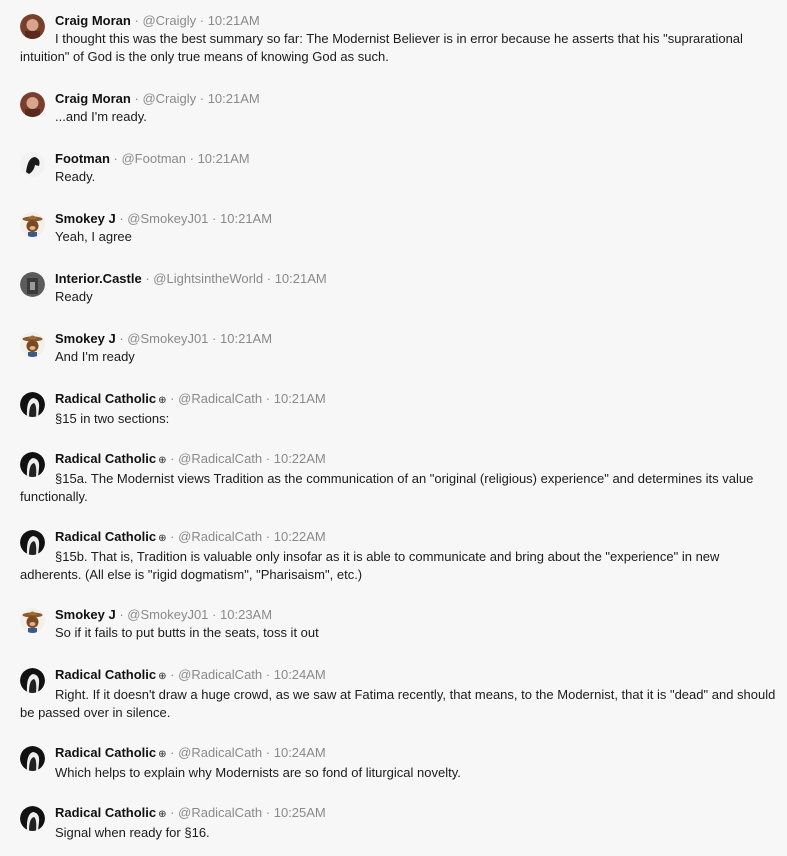  What do you see at coordinates (95, 356) in the screenshot?
I see `message-text: And I'm ready` at bounding box center [95, 356].